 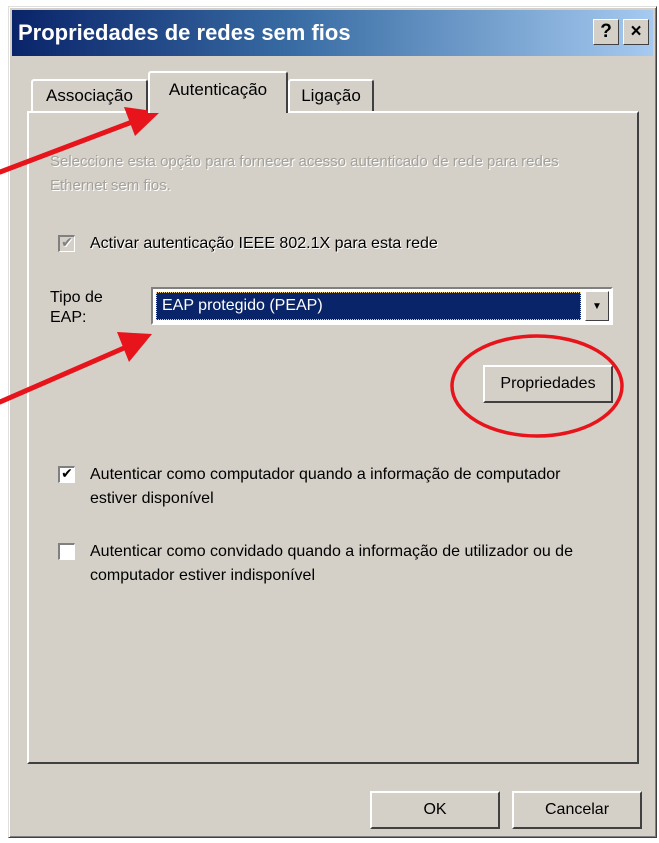 I want to click on eap-type-label: Tipo de EAP:, so click(x=76, y=307).